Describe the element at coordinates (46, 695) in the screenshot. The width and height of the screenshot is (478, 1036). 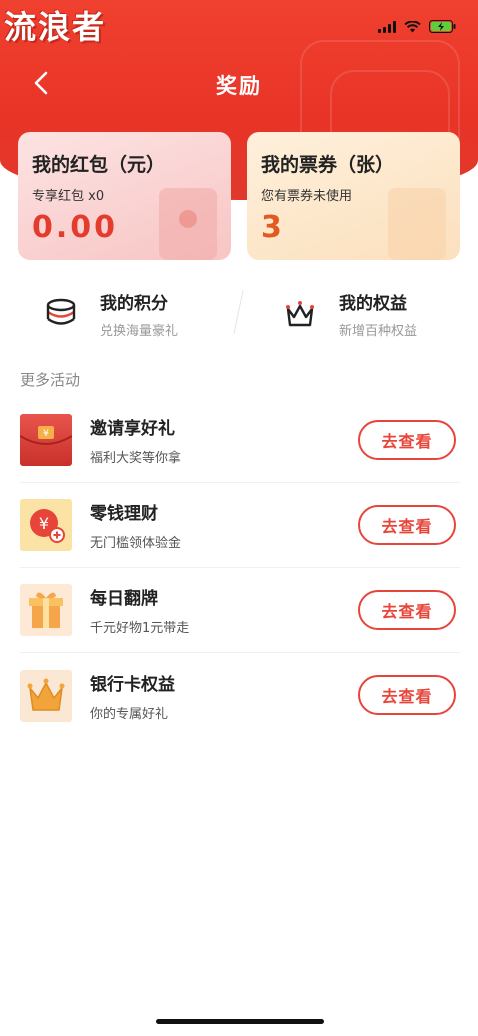
I see `gold-crown-icon` at that location.